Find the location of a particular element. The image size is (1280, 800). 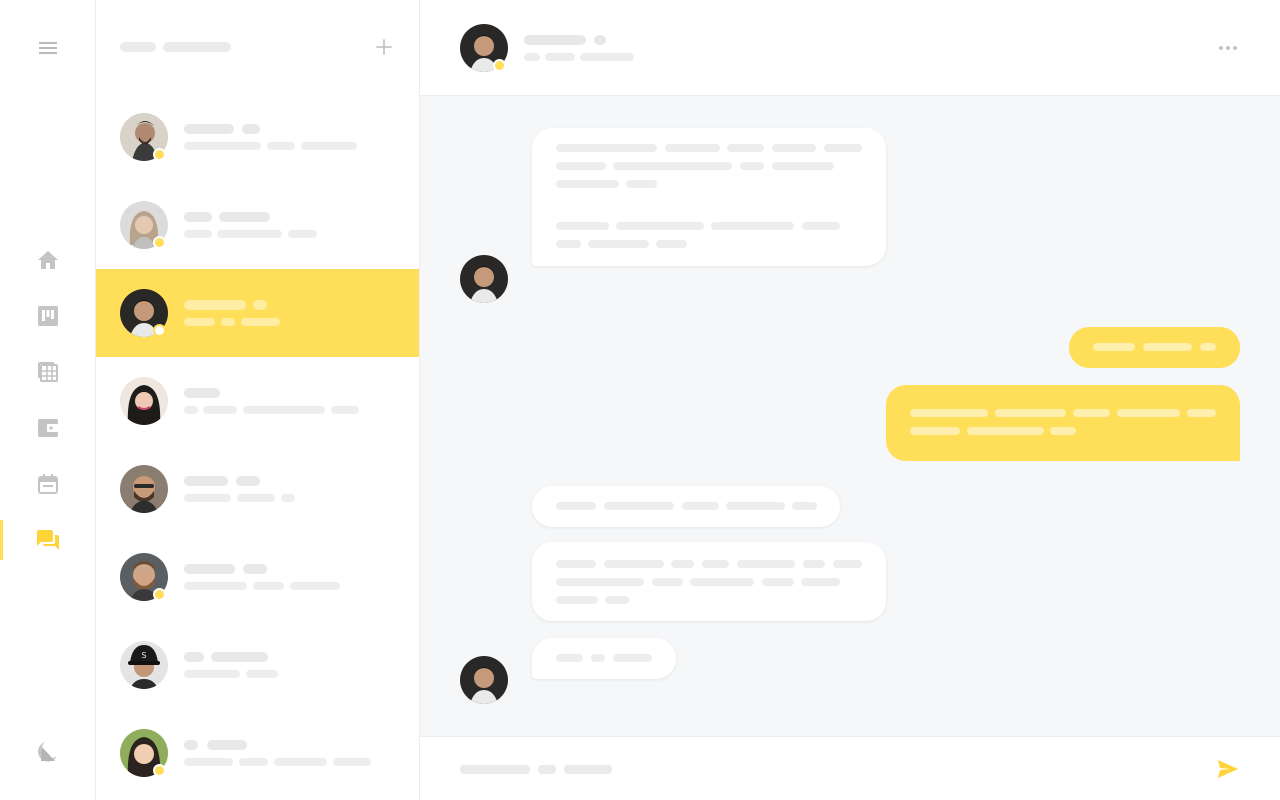

chat-header is located at coordinates (850, 48).